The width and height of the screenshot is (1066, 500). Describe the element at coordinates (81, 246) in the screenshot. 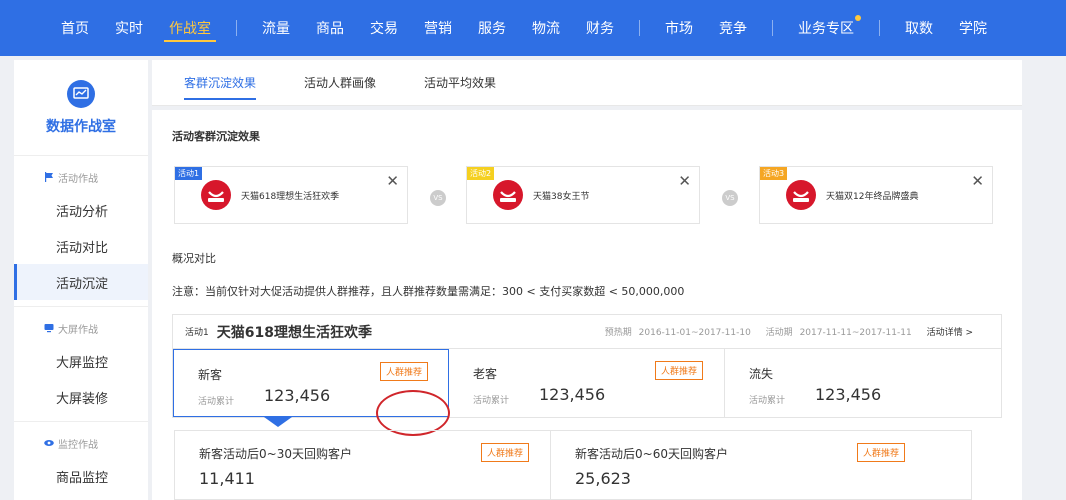

I see `sidebar-item: 活动对比` at that location.